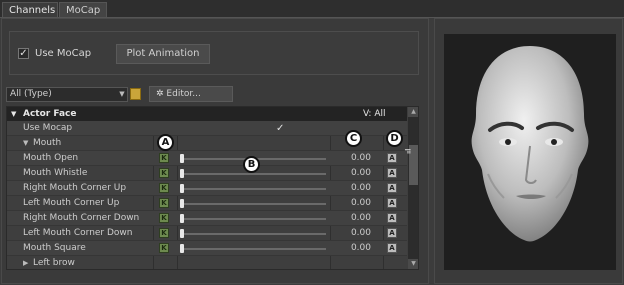 The width and height of the screenshot is (624, 285). I want to click on table-row: Right Mouth Corner Down K 0.00 A, so click(207, 218).